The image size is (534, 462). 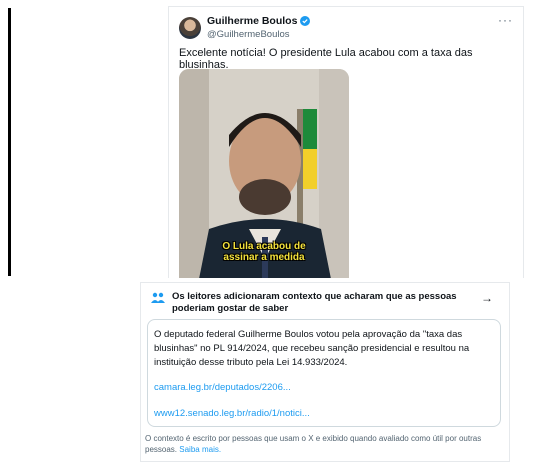 I want to click on avatar, so click(x=190, y=28).